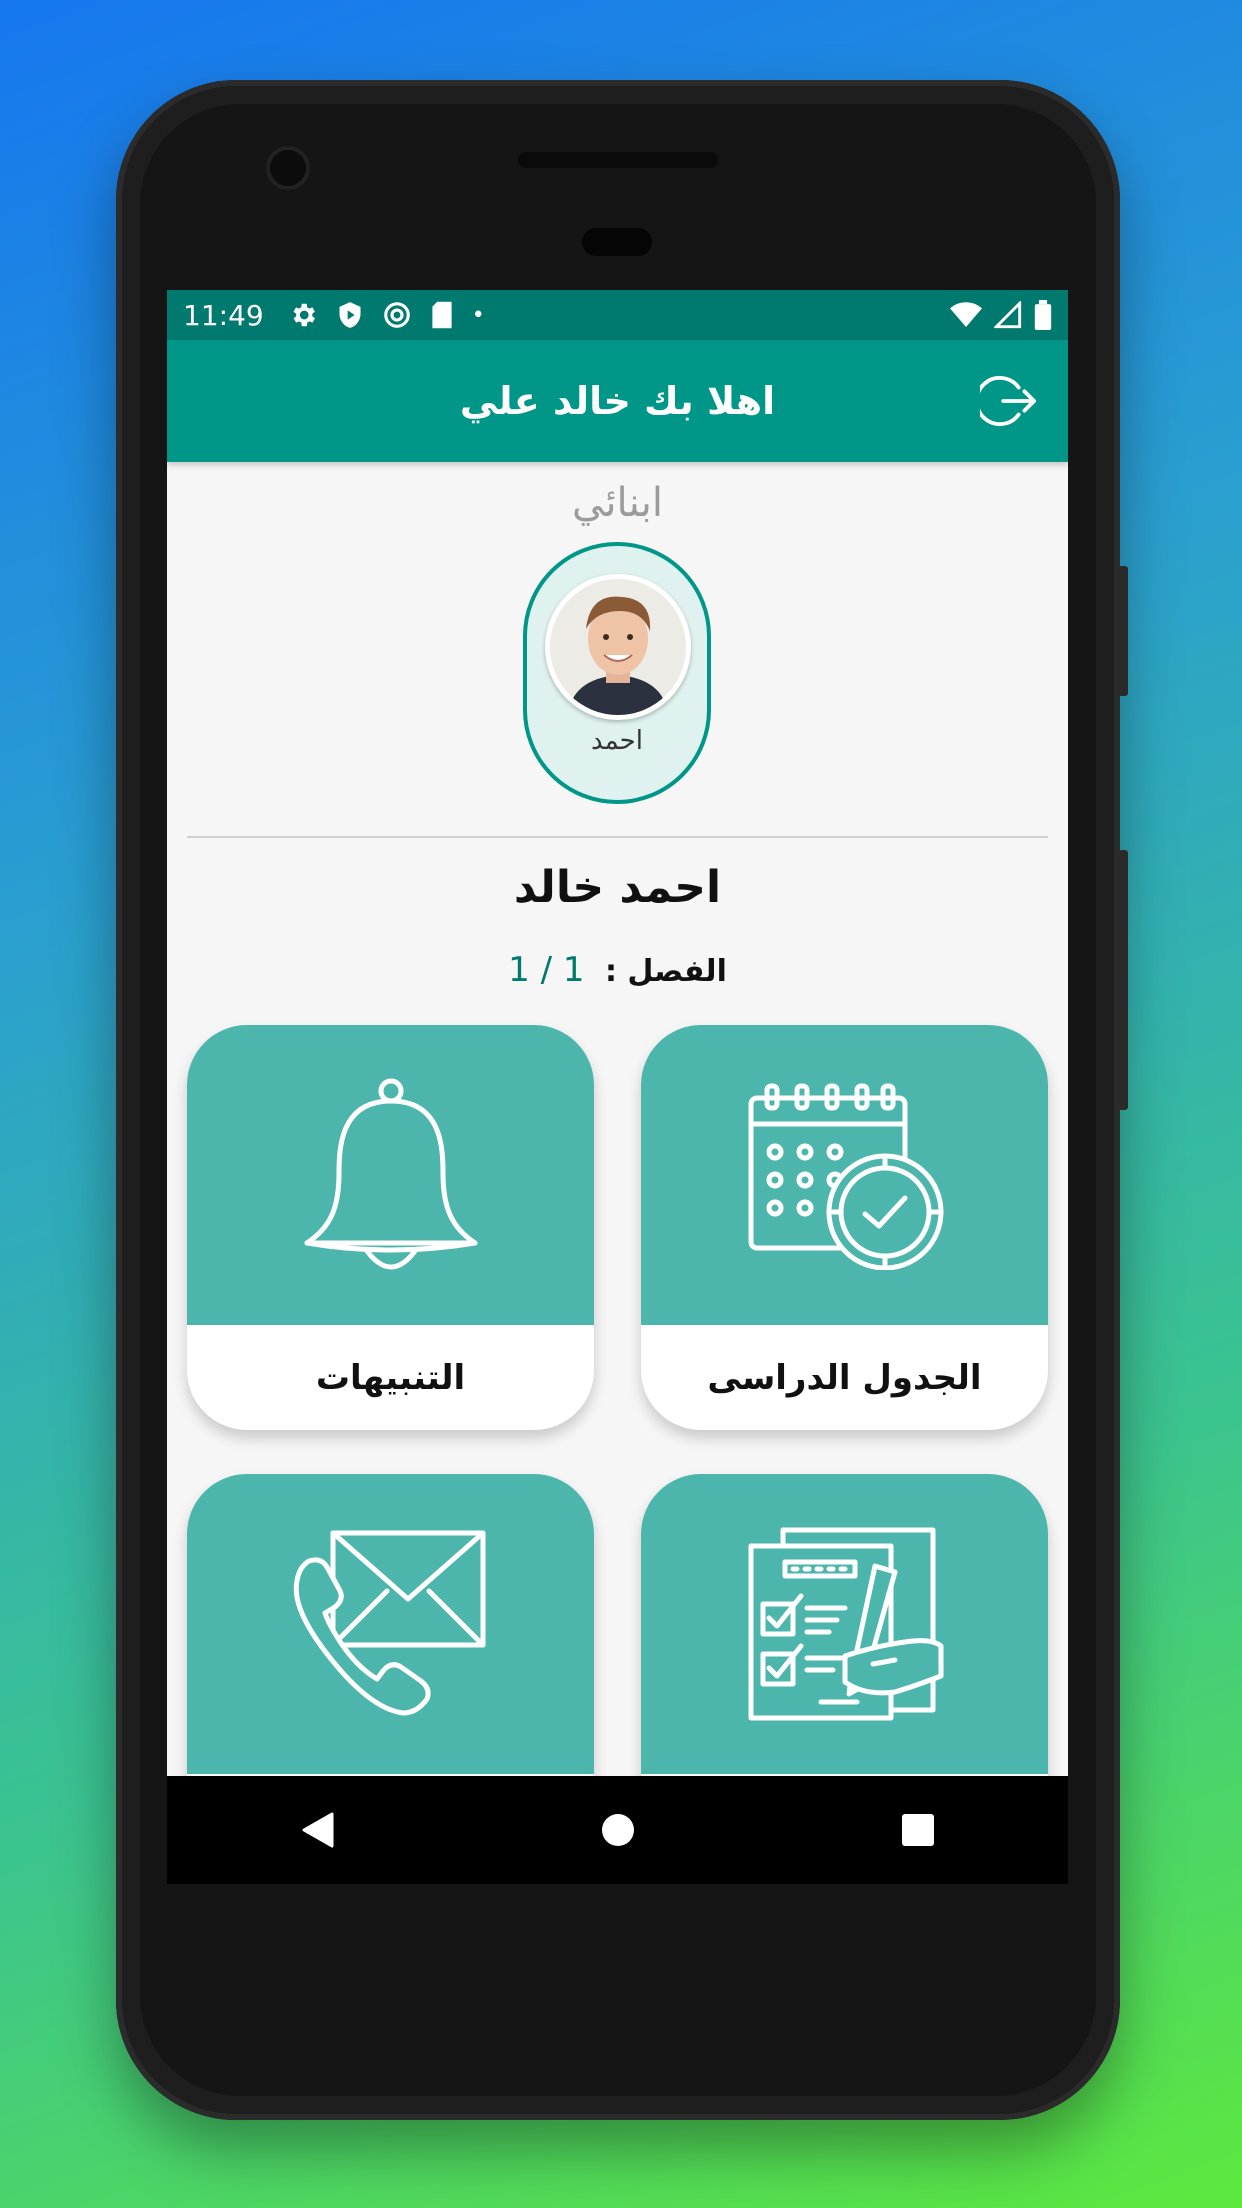 The height and width of the screenshot is (2208, 1242). I want to click on proximity-sensor, so click(617, 242).